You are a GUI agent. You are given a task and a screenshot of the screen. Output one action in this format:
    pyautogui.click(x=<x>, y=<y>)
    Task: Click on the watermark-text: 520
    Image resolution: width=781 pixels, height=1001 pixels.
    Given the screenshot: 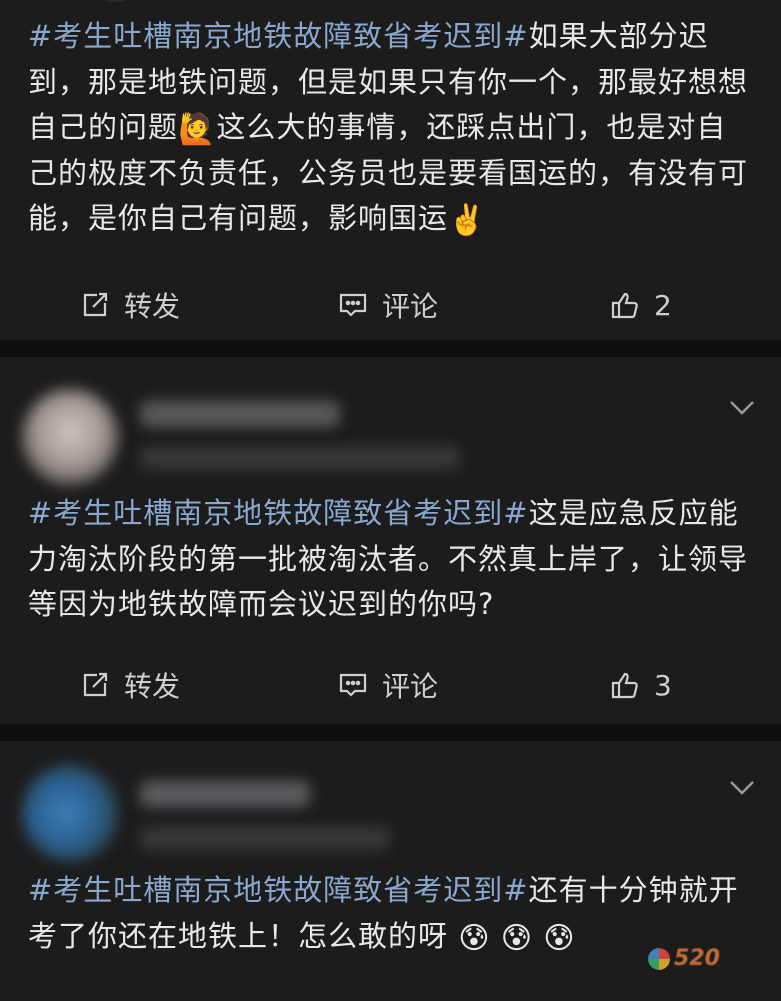 What is the action you would take?
    pyautogui.click(x=697, y=958)
    